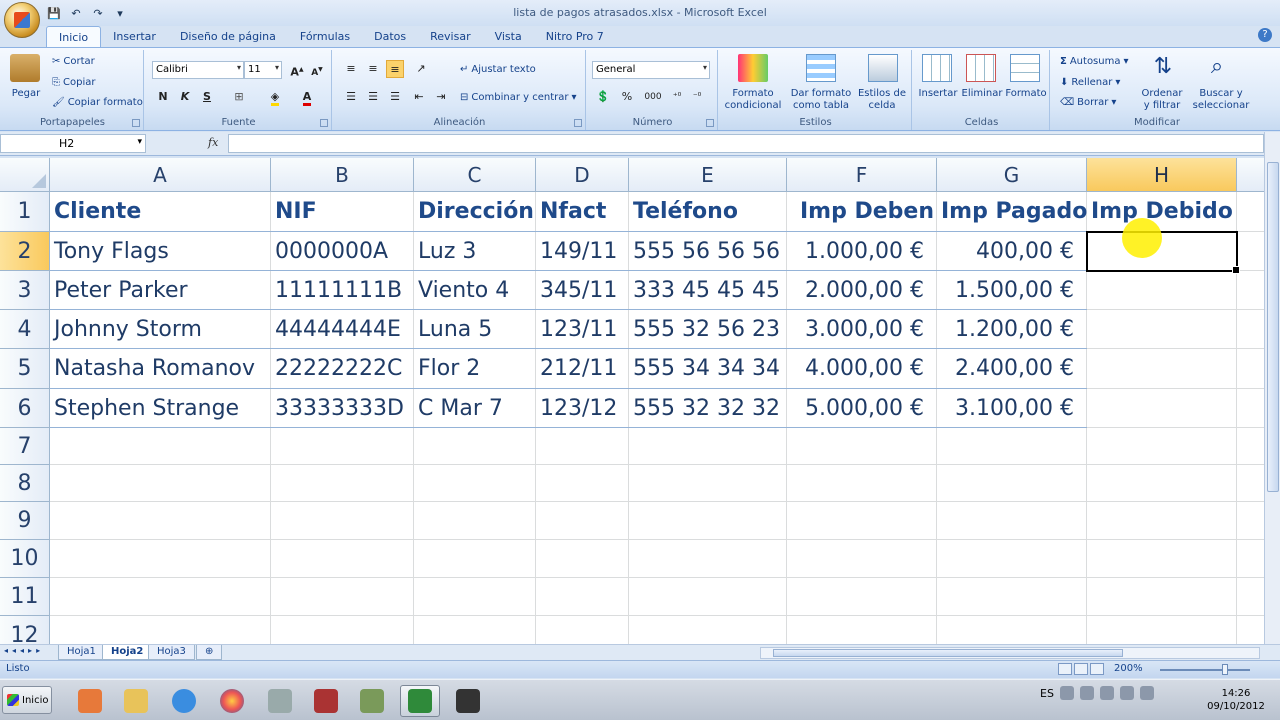 The height and width of the screenshot is (720, 1280). Describe the element at coordinates (1012, 212) in the screenshot. I see `table-header-cell: Imp Pagado` at that location.